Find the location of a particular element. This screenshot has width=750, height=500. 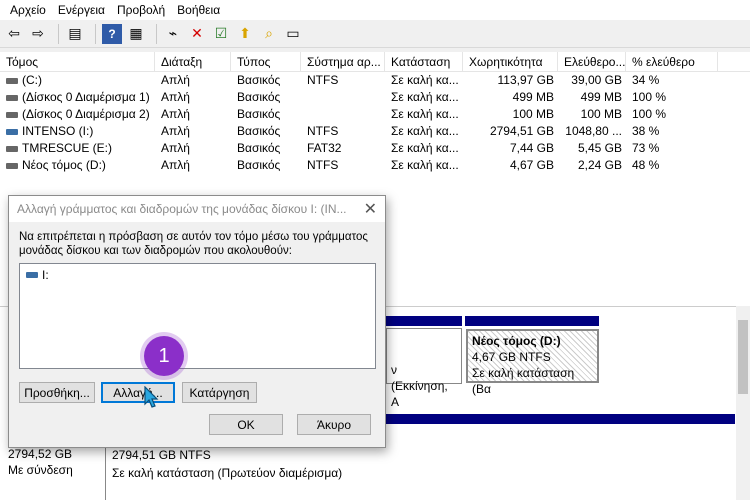

connect-icon: ⌁ is located at coordinates (173, 34).